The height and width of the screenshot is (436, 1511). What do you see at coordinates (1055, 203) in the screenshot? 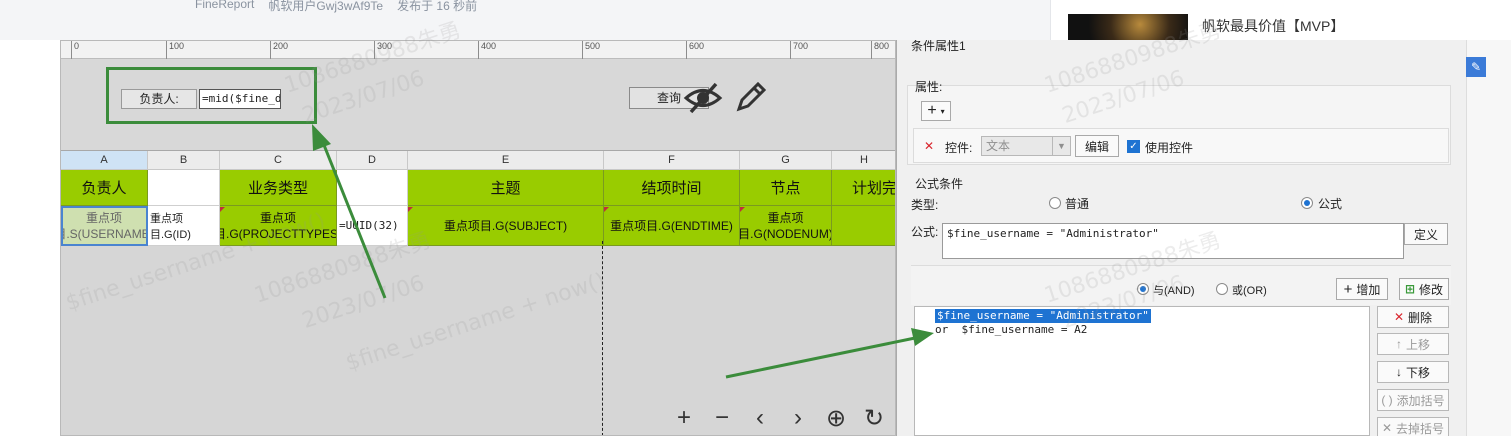
I see `type-normal-radio` at bounding box center [1055, 203].